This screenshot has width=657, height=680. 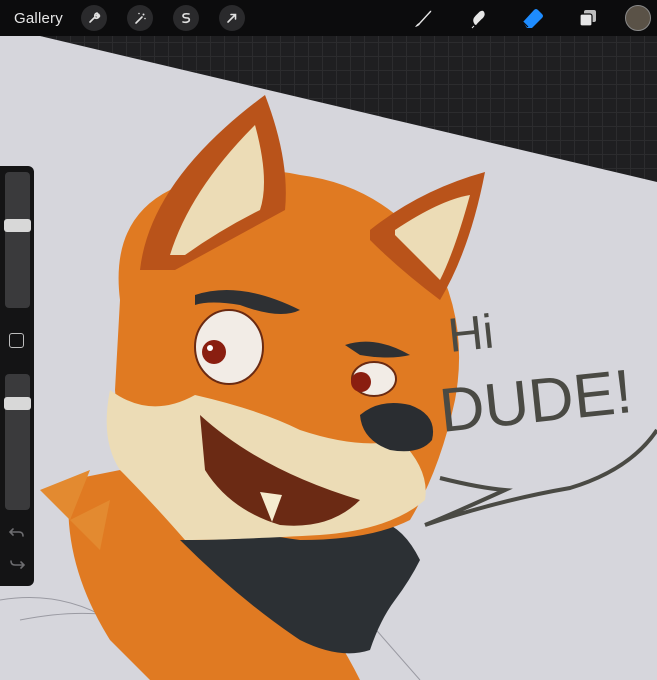 I want to click on brush-icon, so click(x=423, y=18).